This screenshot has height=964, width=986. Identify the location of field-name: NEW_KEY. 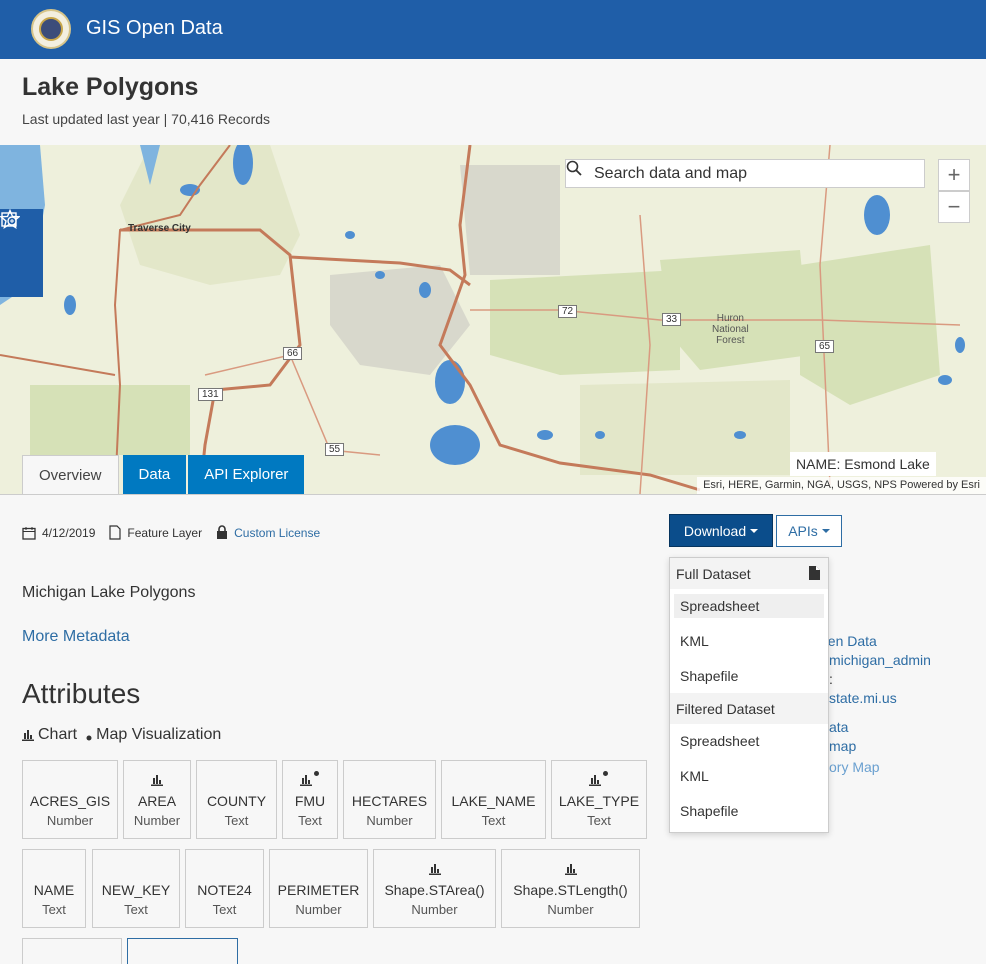
(136, 890).